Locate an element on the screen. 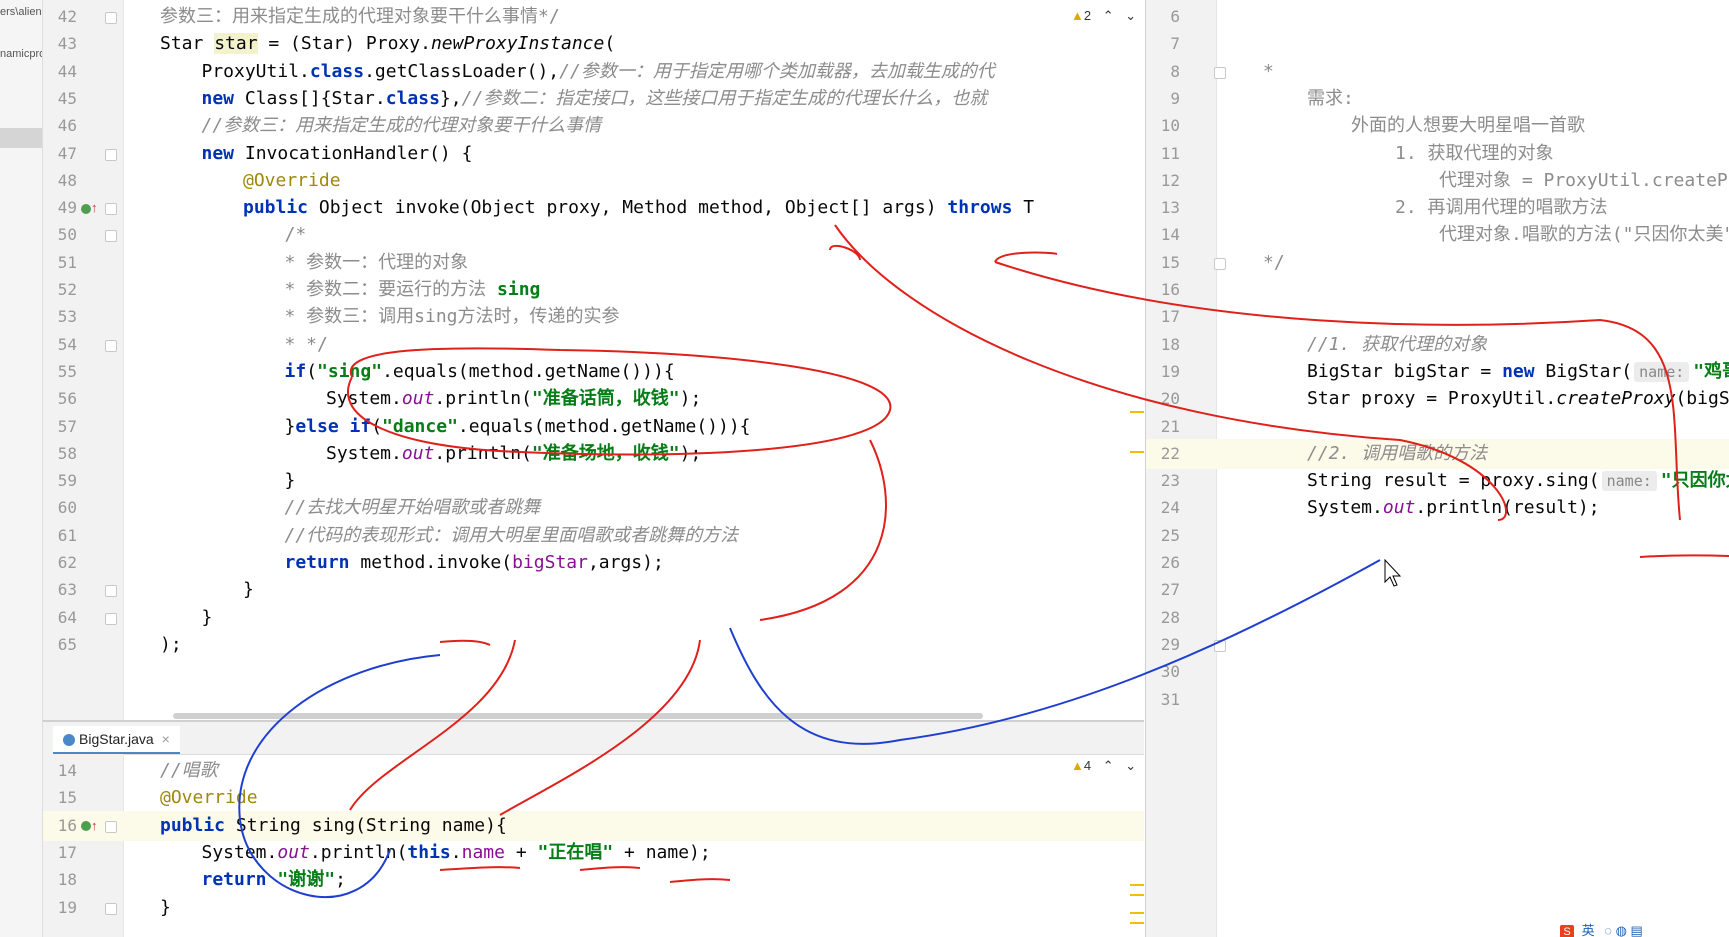 The height and width of the screenshot is (937, 1729). code-line: 6 is located at coordinates (1437, 17).